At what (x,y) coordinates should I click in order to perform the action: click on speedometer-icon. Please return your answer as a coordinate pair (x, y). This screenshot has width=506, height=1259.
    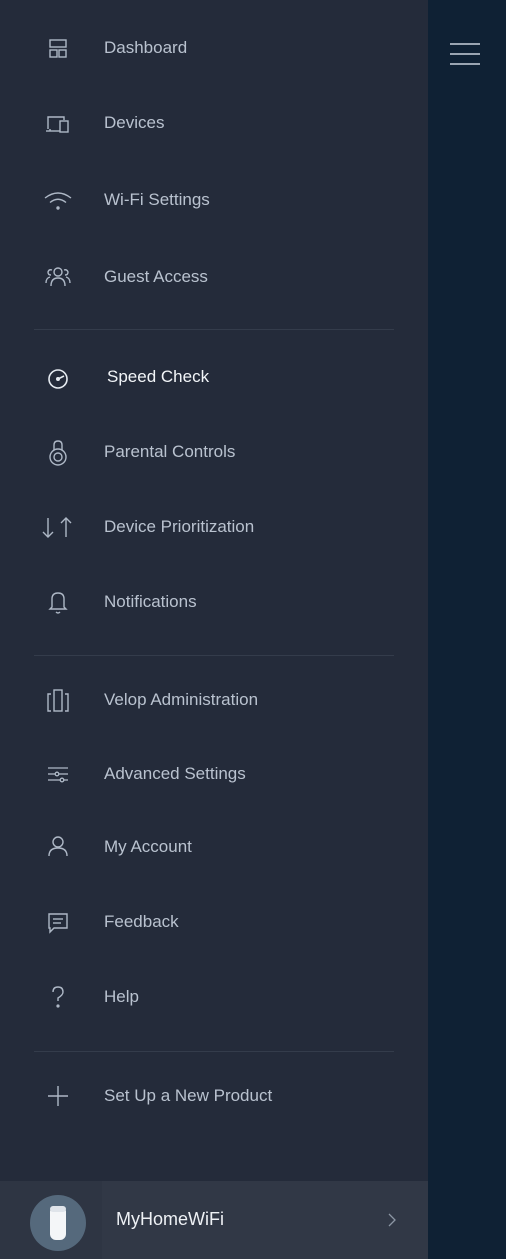
    Looking at the image, I should click on (58, 377).